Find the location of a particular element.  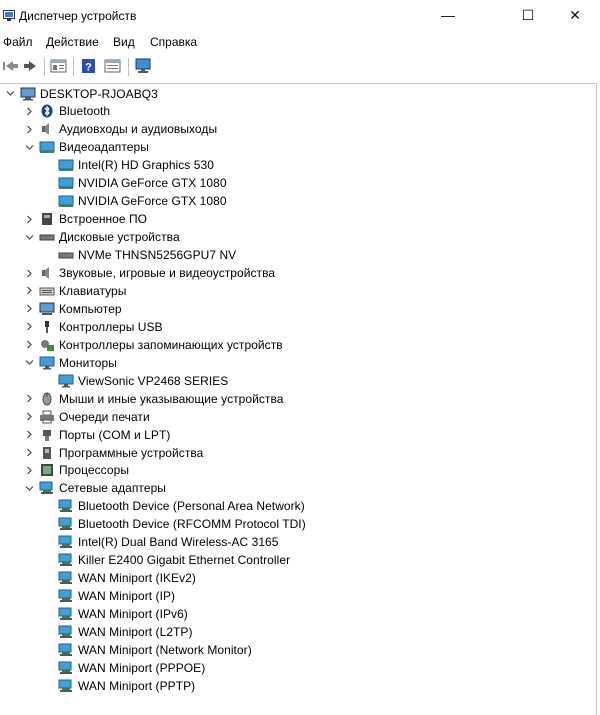

help-icon: ? is located at coordinates (89, 66).